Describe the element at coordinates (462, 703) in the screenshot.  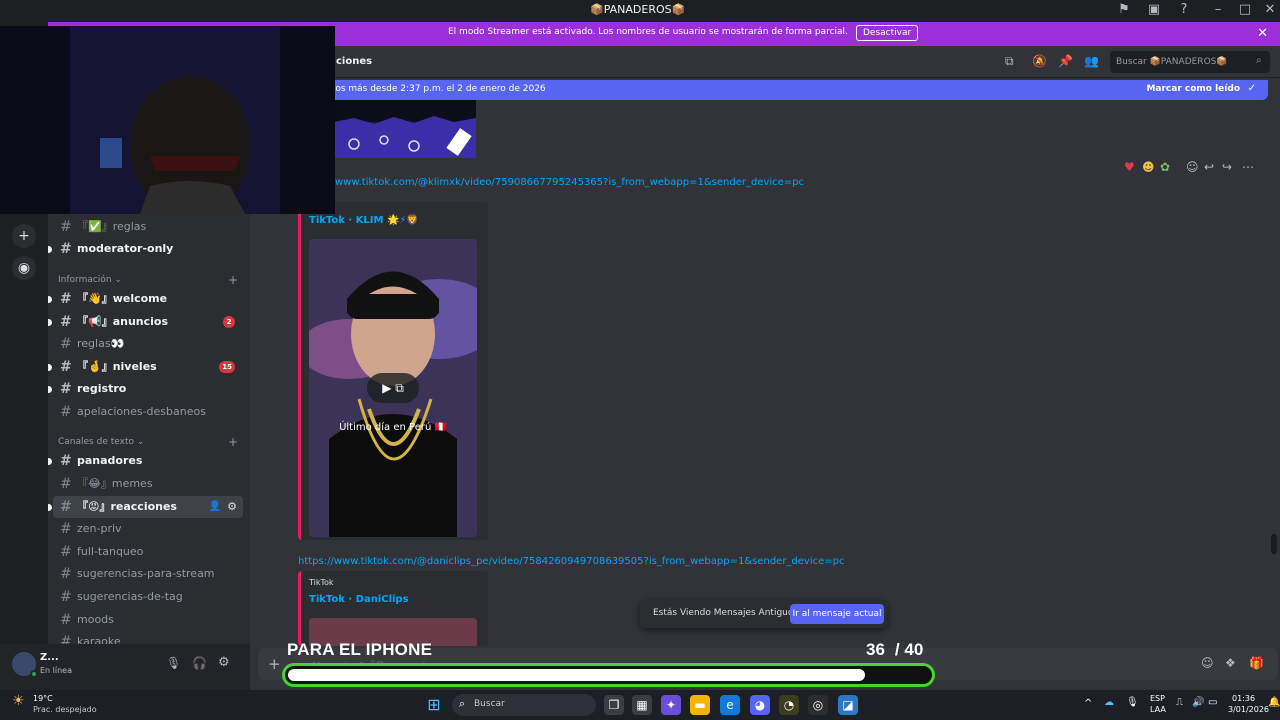
I see `taskbar-search-icon: ⌕` at that location.